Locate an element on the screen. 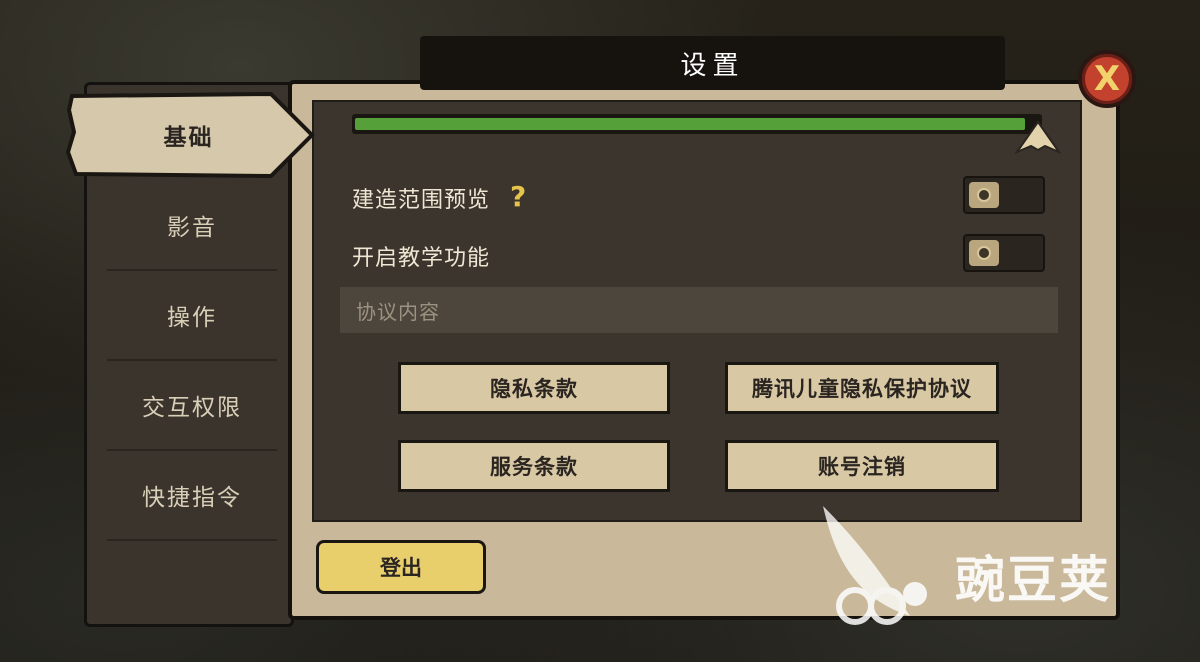 The image size is (1200, 662). logout-label: 登出 is located at coordinates (401, 568).